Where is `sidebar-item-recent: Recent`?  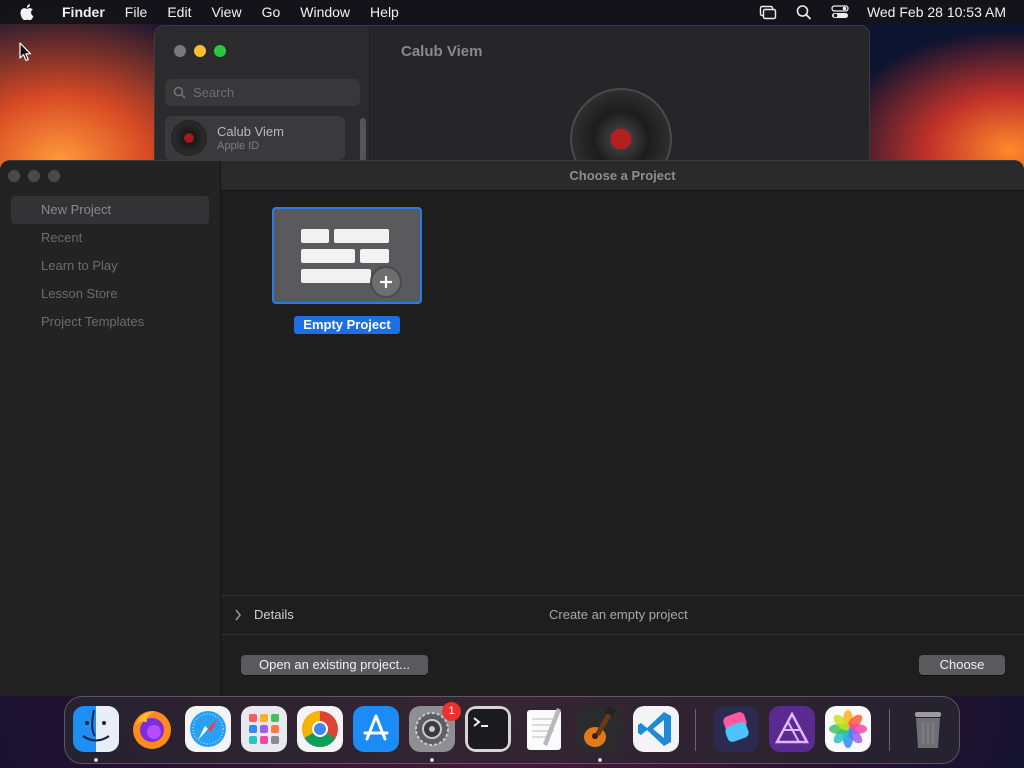
sidebar-item-recent: Recent is located at coordinates (110, 238).